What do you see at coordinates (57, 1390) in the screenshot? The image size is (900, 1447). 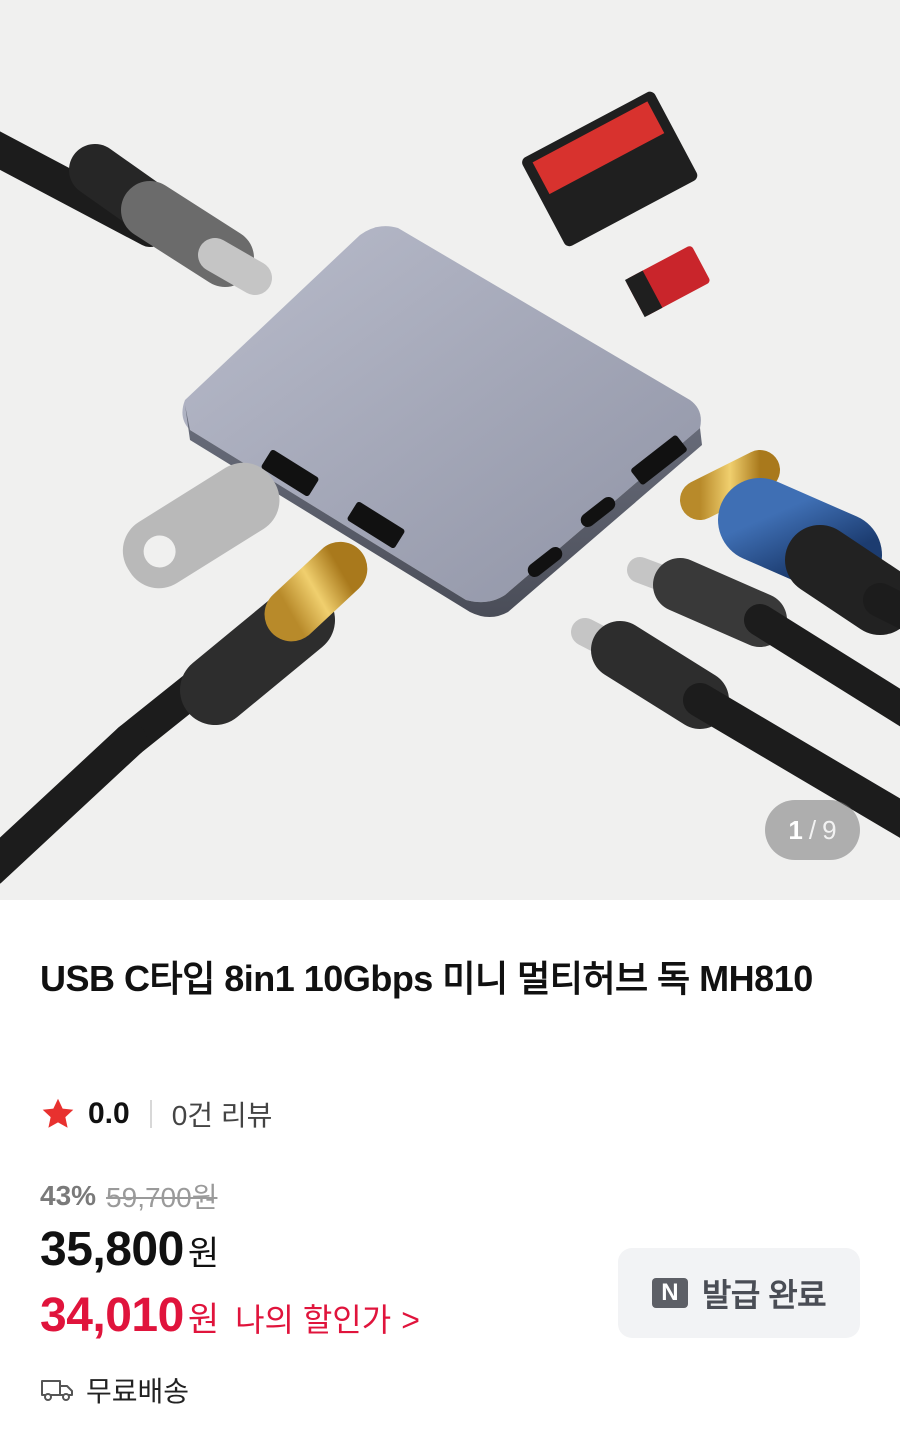 I see `truck-icon` at bounding box center [57, 1390].